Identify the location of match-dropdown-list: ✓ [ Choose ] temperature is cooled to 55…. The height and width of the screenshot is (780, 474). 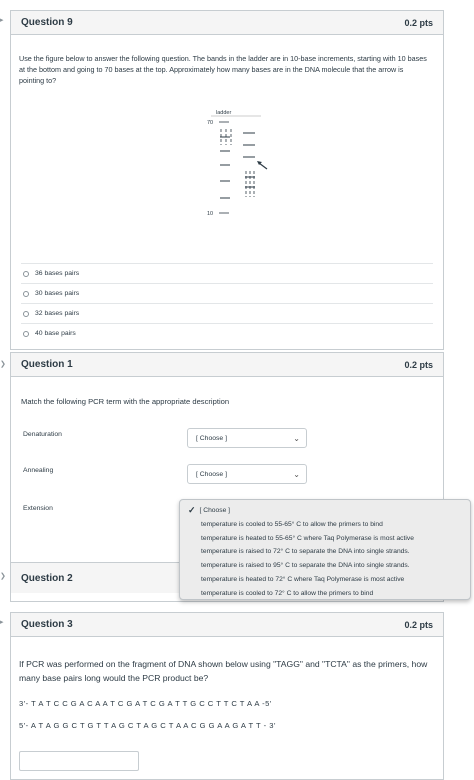
(325, 549).